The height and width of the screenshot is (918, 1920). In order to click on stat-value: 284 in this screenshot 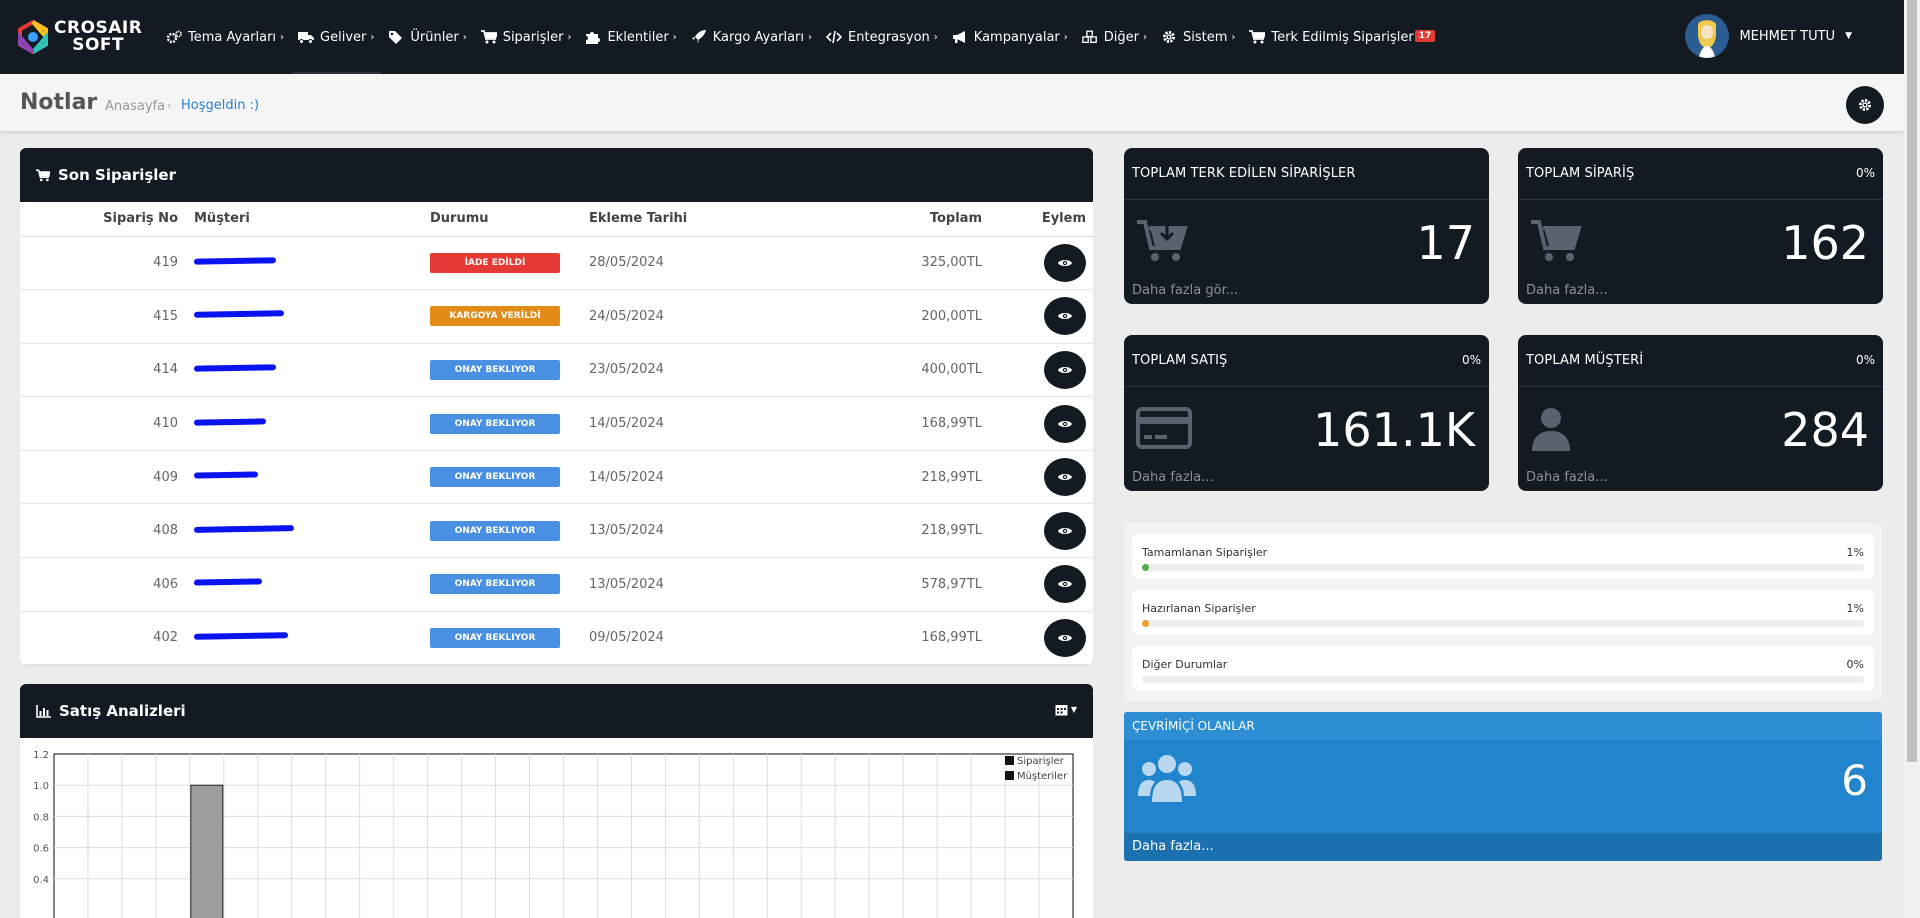, I will do `click(1825, 430)`.